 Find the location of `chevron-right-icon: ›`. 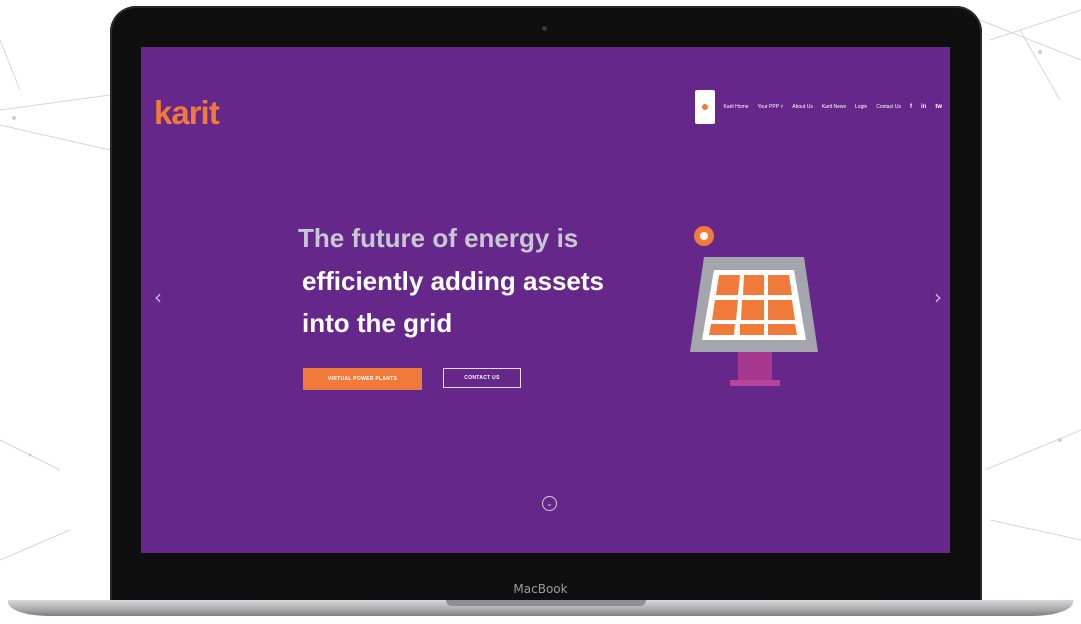

chevron-right-icon: › is located at coordinates (938, 297).